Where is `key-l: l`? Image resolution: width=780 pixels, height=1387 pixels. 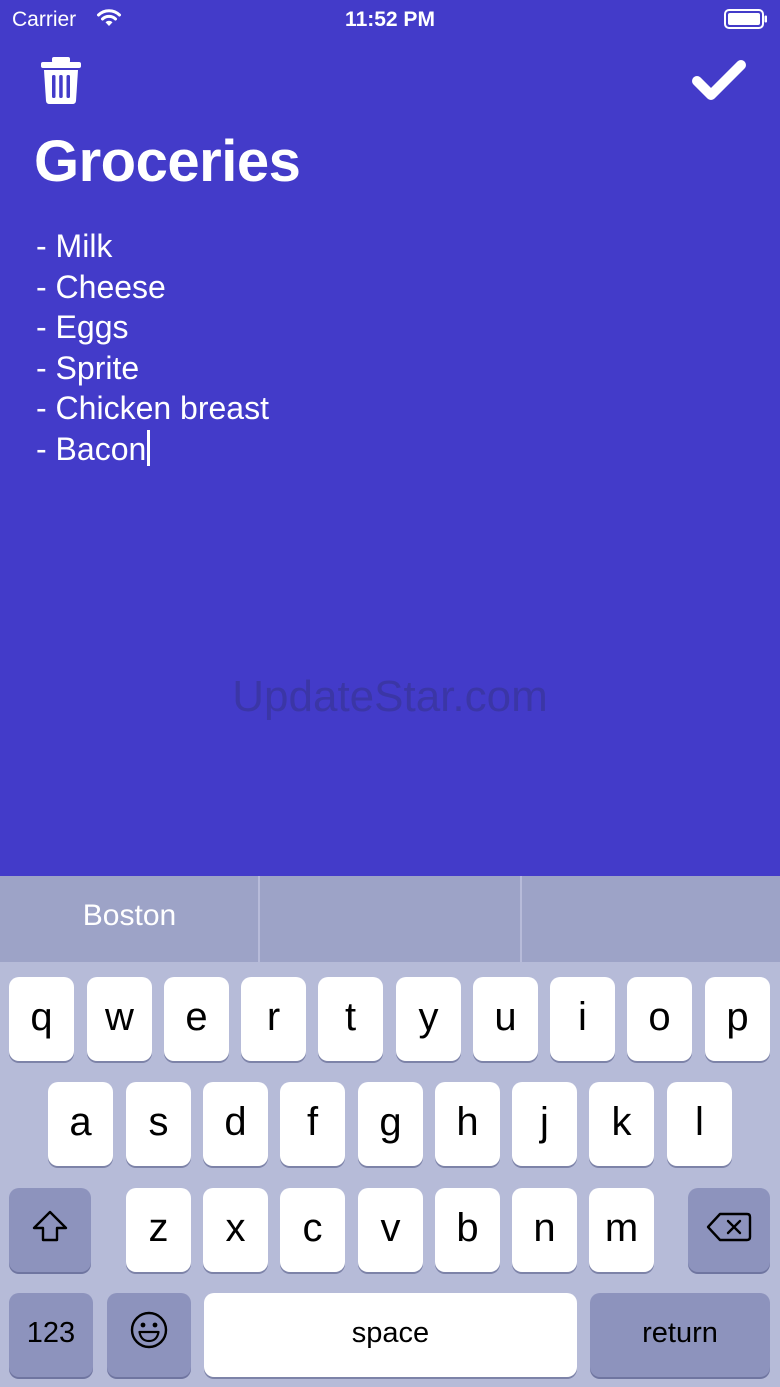
key-l: l is located at coordinates (699, 1124).